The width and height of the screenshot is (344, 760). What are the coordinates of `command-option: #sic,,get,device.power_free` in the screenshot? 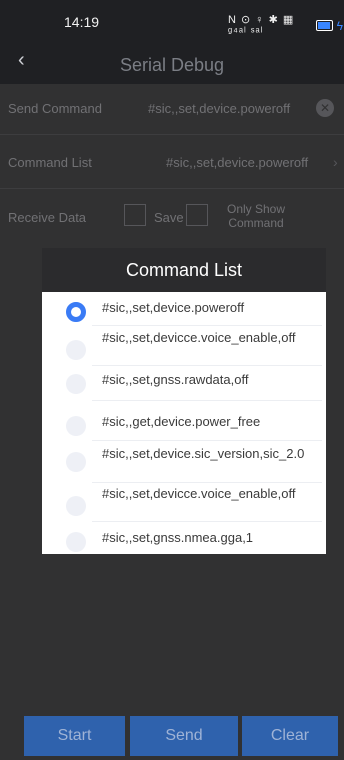 It's located at (184, 425).